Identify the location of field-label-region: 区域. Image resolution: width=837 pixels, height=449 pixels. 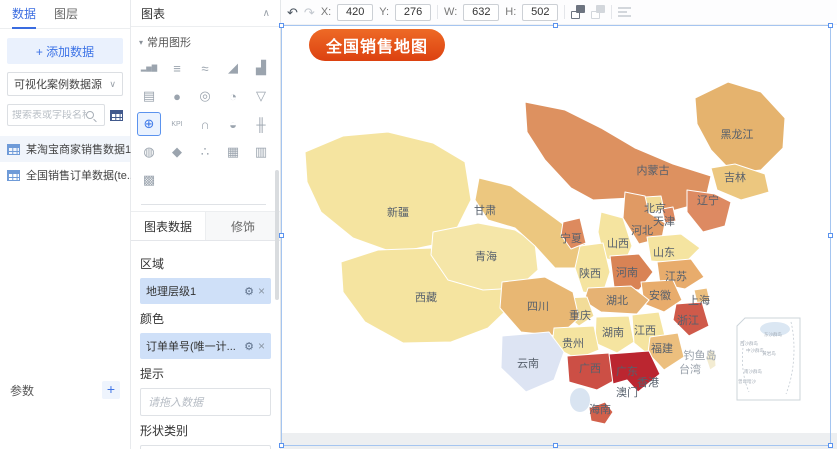
(152, 264).